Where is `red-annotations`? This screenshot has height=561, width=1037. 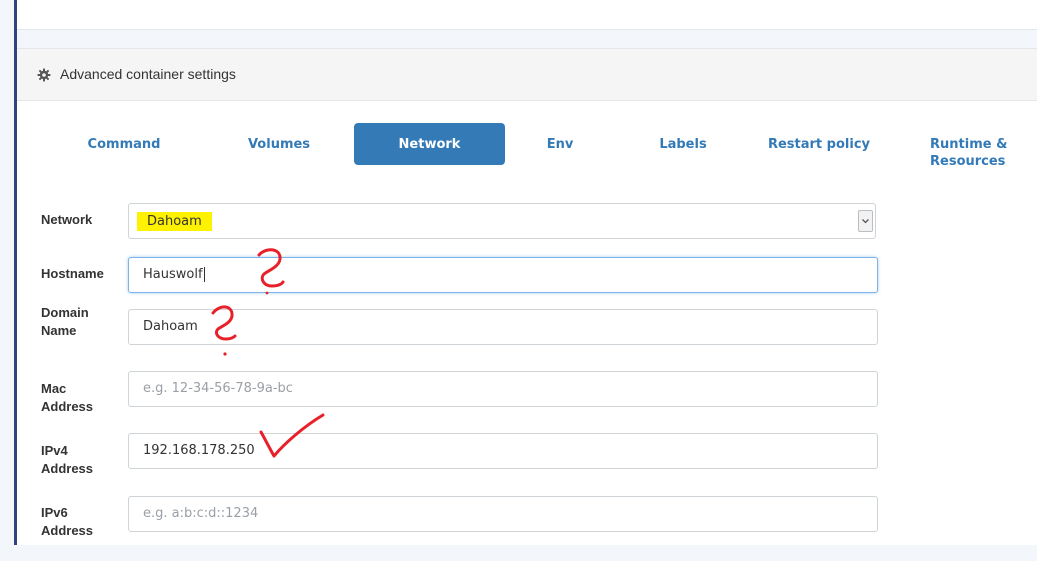
red-annotations is located at coordinates (268, 353).